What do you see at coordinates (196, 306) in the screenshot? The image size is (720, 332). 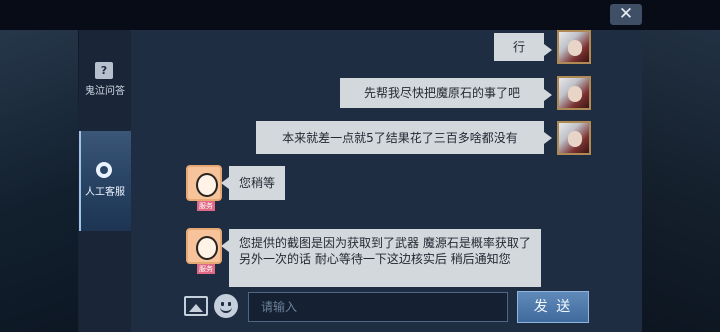 I see `image-icon` at bounding box center [196, 306].